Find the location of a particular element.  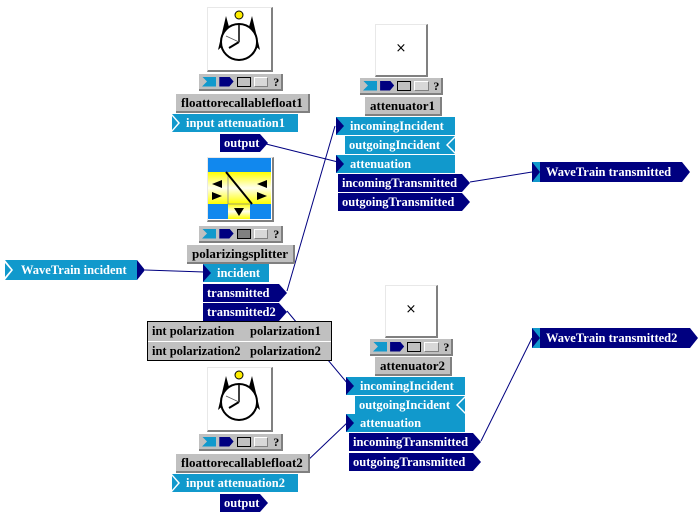

wire-att1-transmitted-to-wave is located at coordinates (501, 177).